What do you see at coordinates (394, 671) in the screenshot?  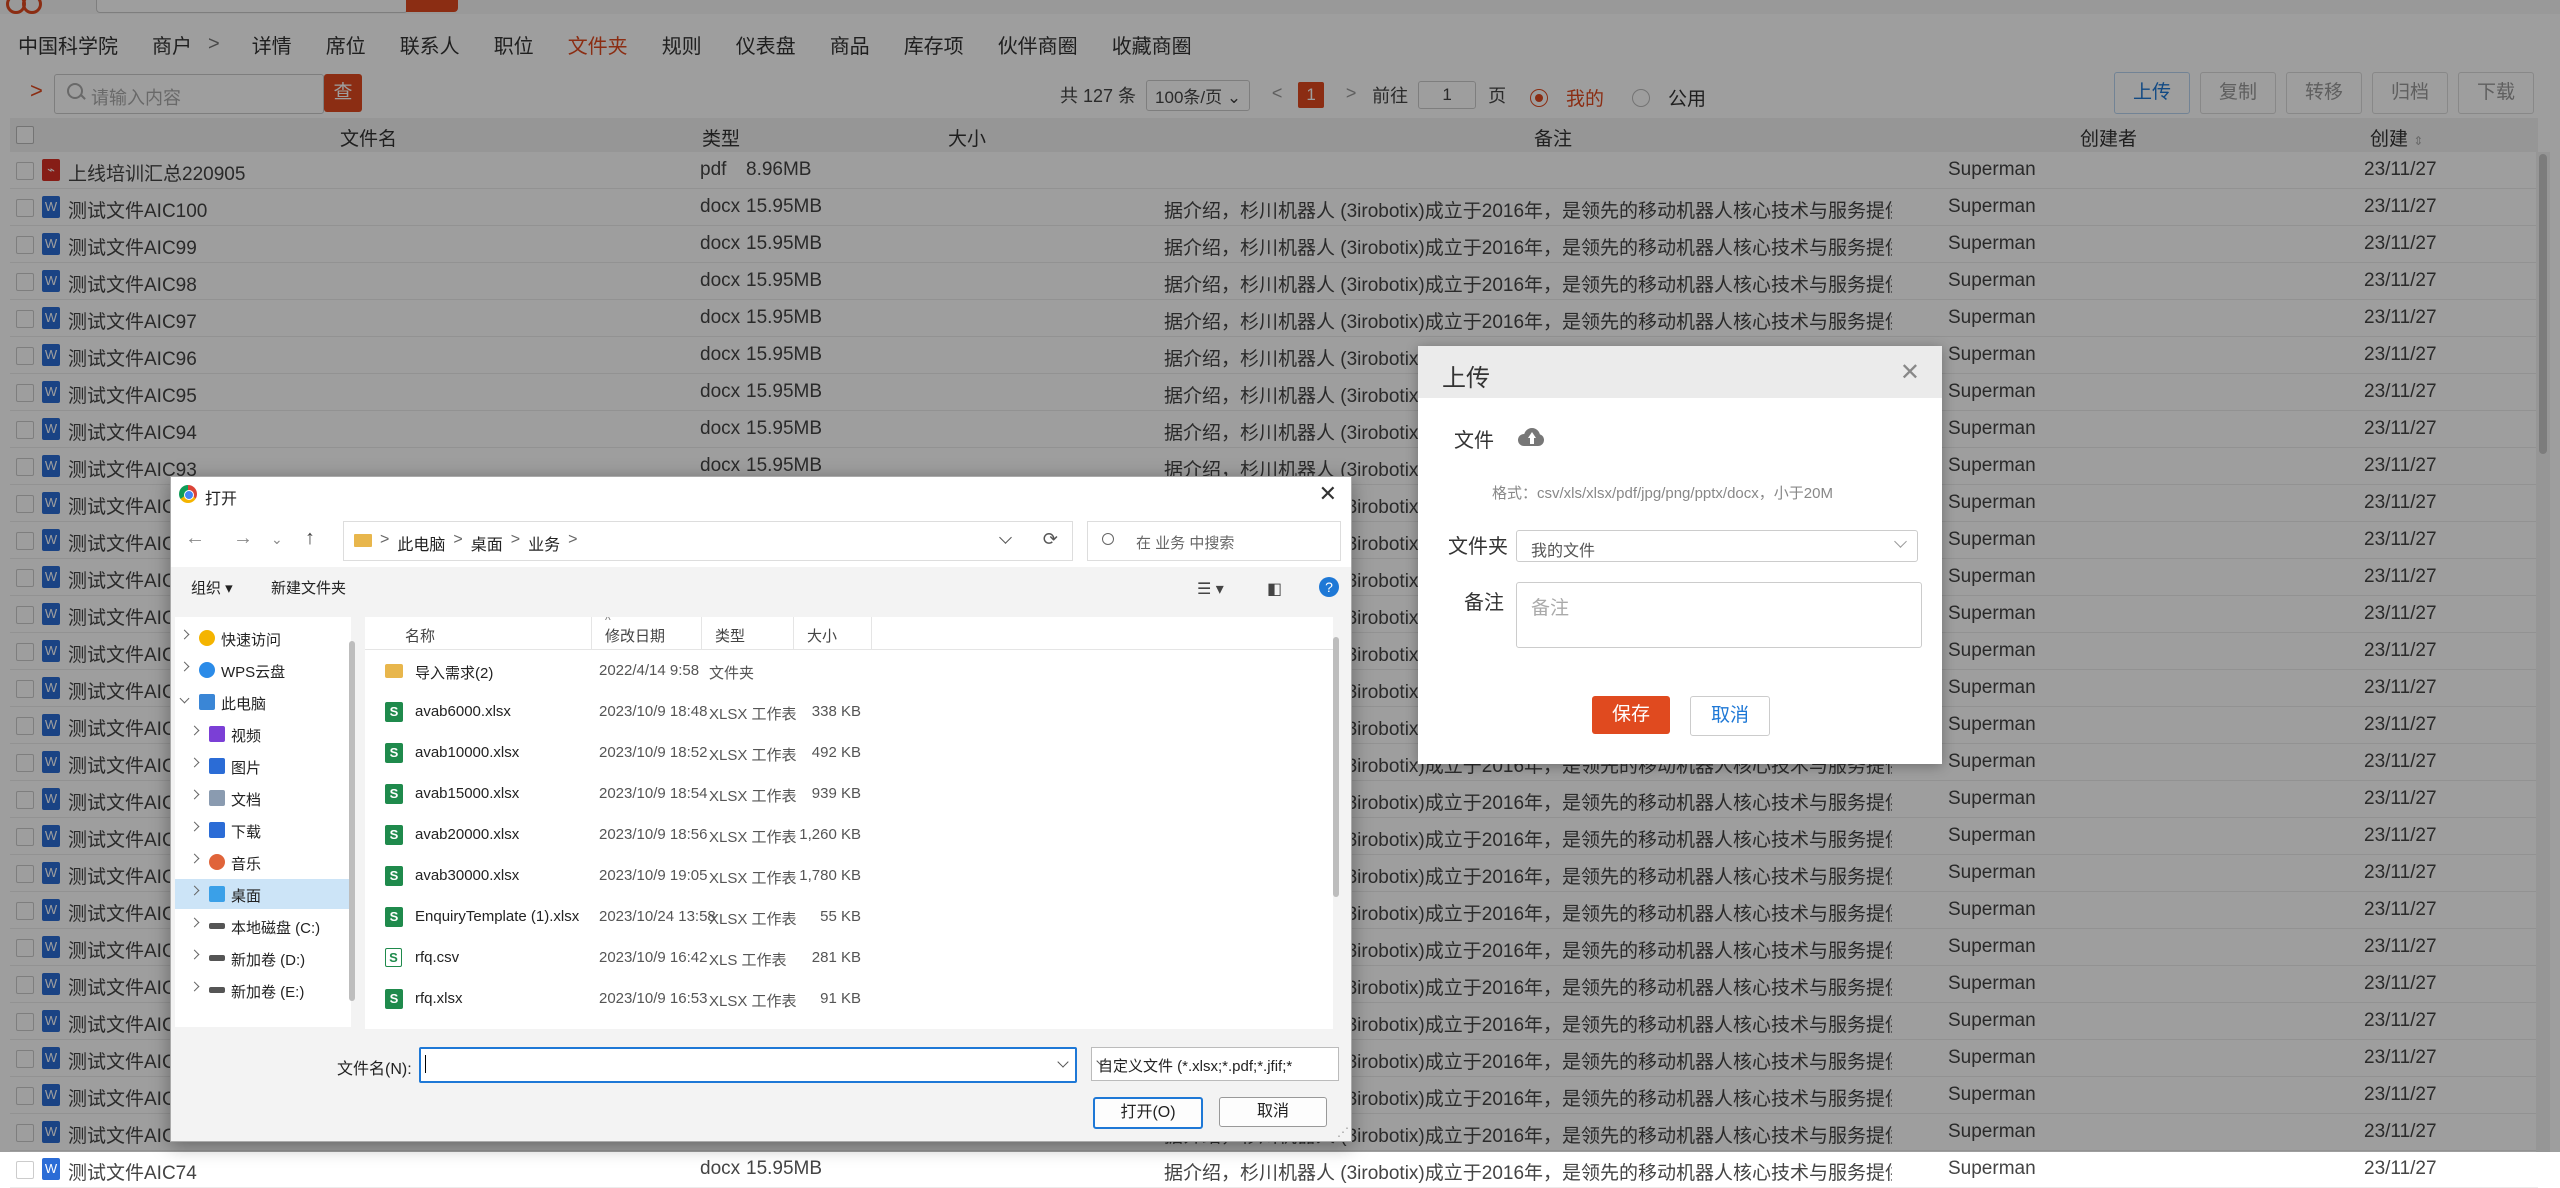 I see `folder-icon` at bounding box center [394, 671].